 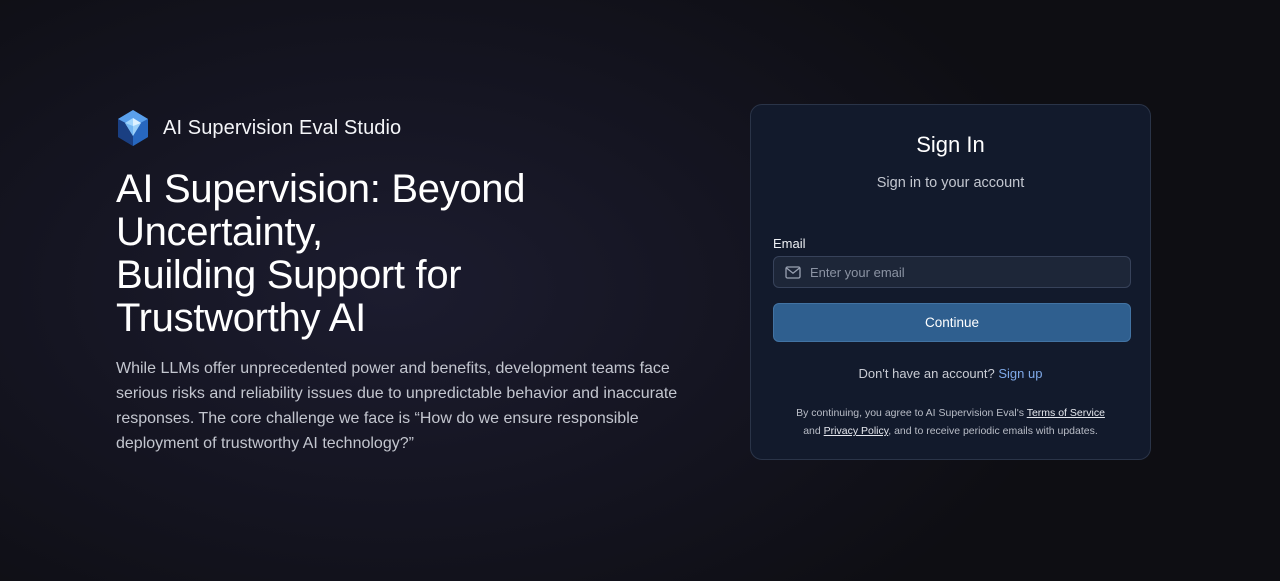 I want to click on legal-and: and, so click(x=812, y=431).